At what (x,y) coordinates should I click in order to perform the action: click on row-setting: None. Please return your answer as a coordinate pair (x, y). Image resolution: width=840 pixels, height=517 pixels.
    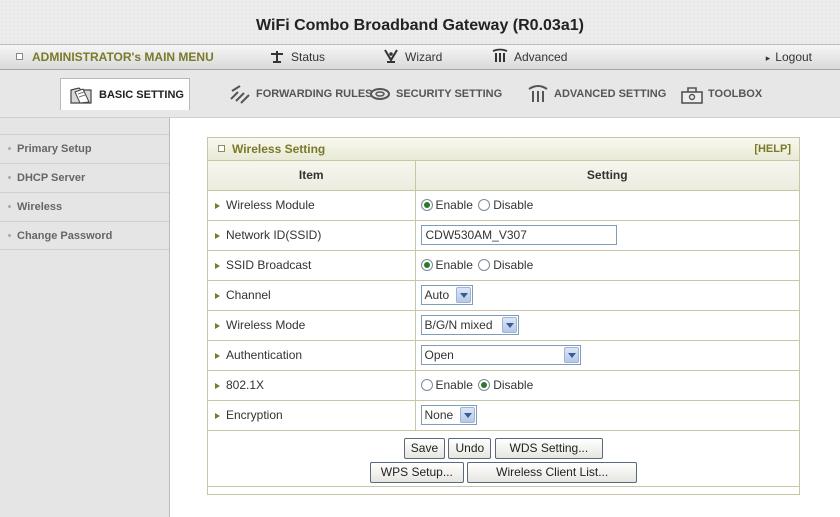
    Looking at the image, I should click on (607, 415).